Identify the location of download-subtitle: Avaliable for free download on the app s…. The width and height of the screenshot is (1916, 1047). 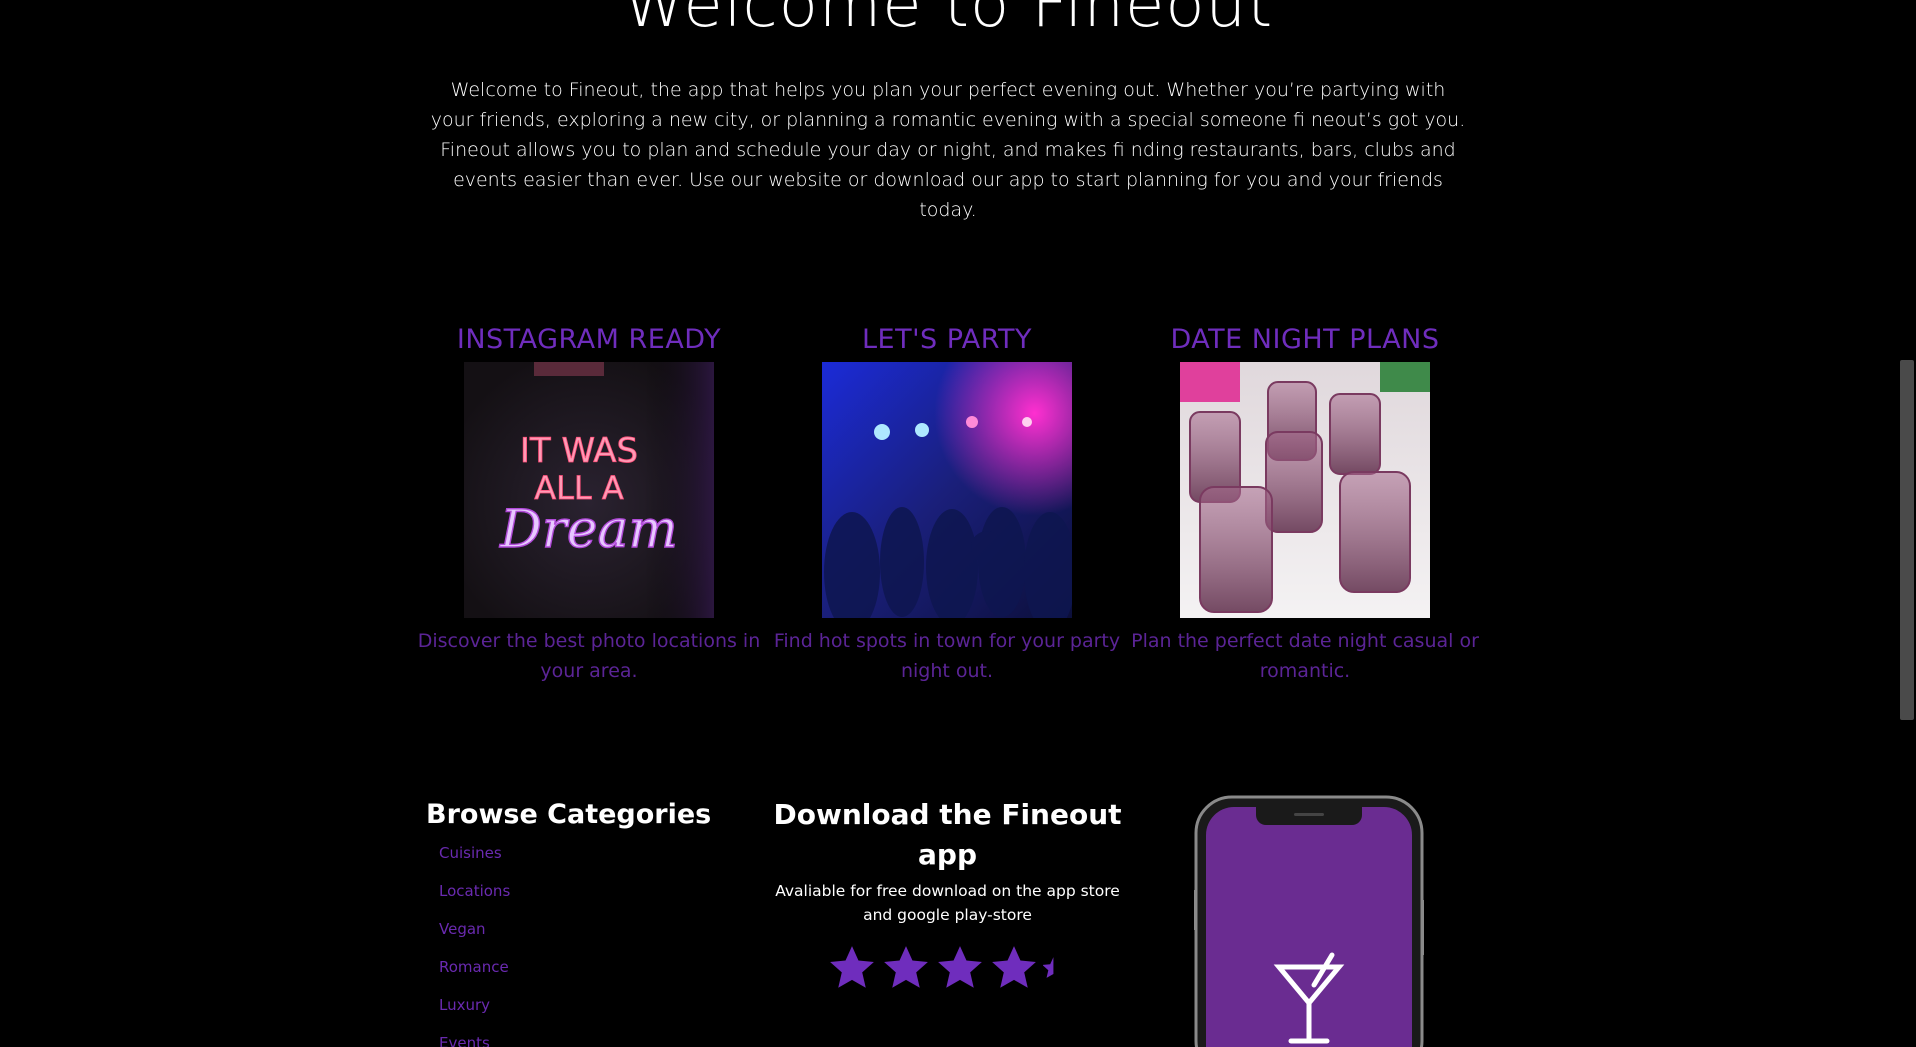
(947, 903).